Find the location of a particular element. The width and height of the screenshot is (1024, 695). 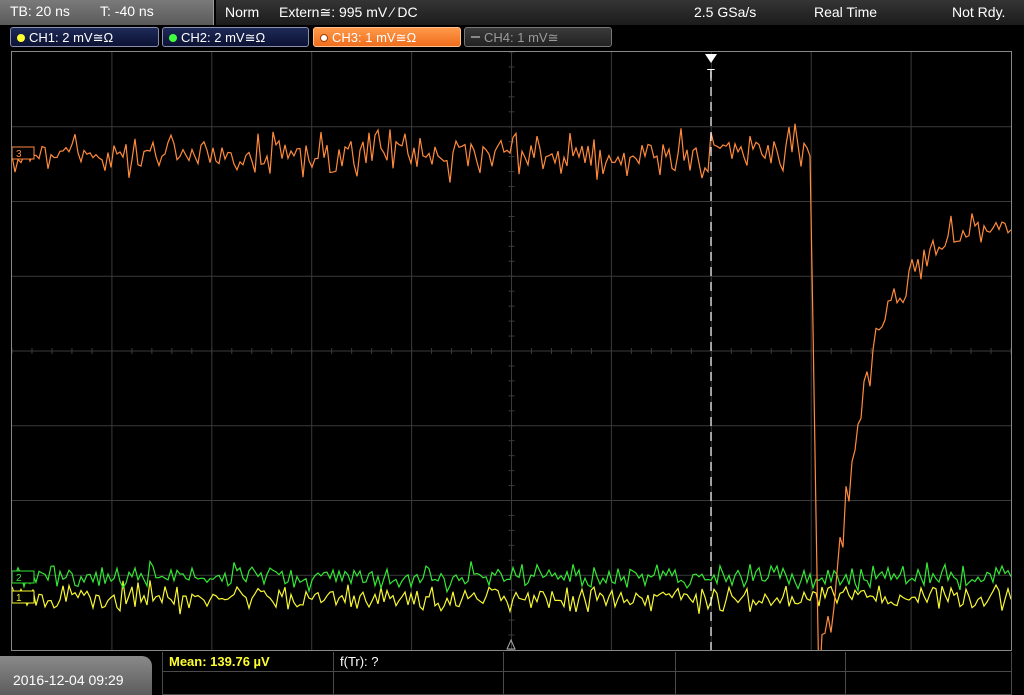

measurement-cell-2: f(Tr): ? is located at coordinates (419, 662).